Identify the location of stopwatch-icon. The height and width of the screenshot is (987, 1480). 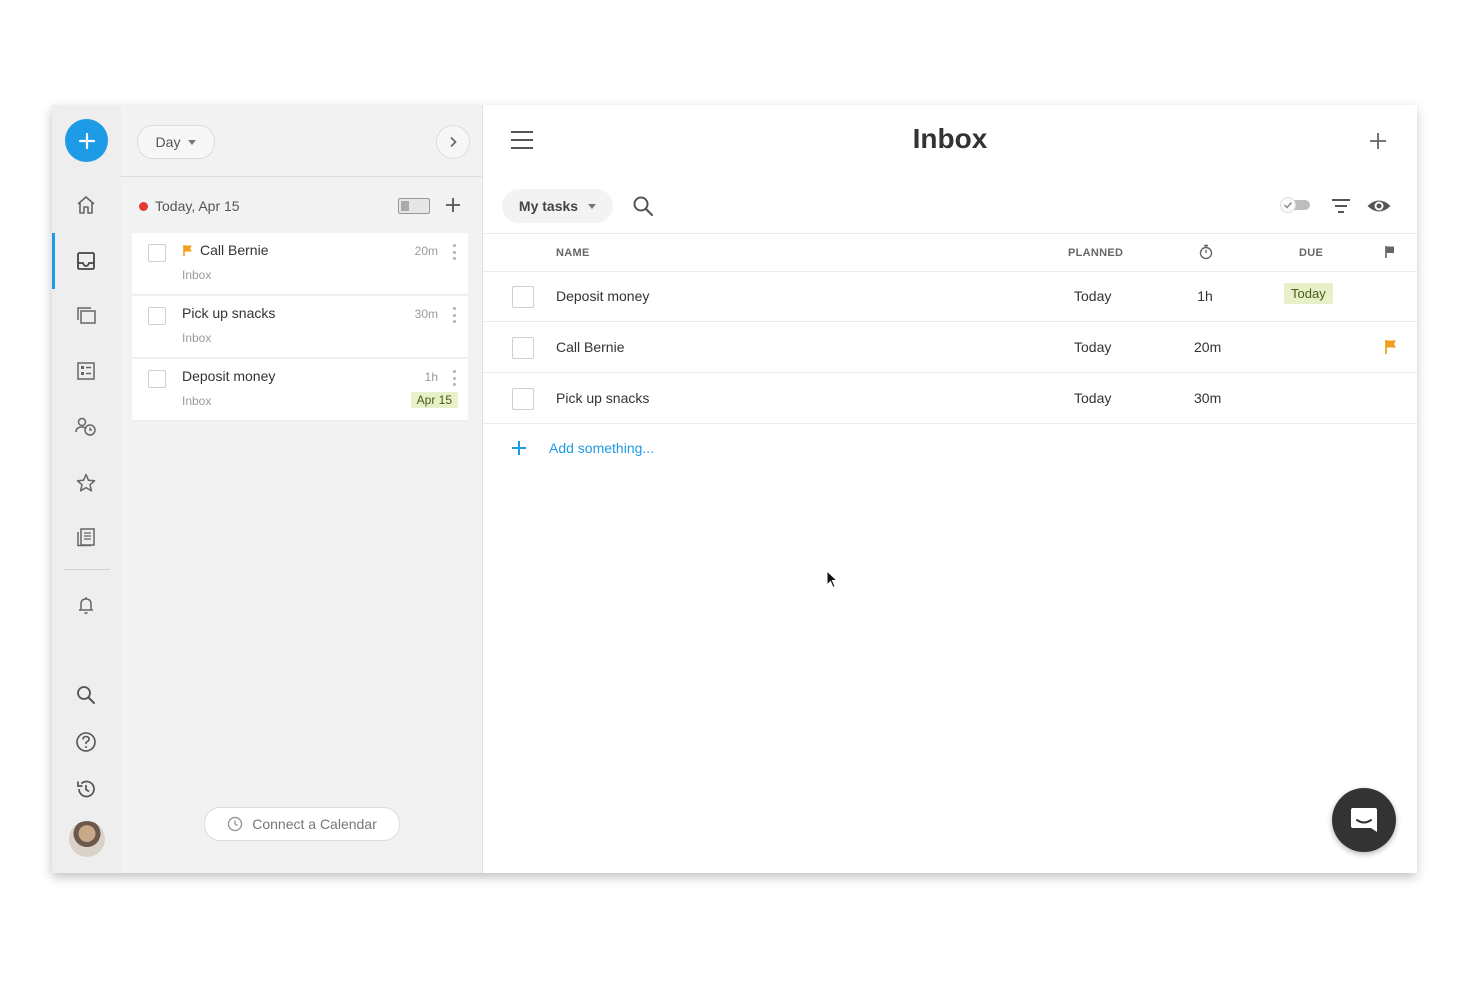
(1206, 252).